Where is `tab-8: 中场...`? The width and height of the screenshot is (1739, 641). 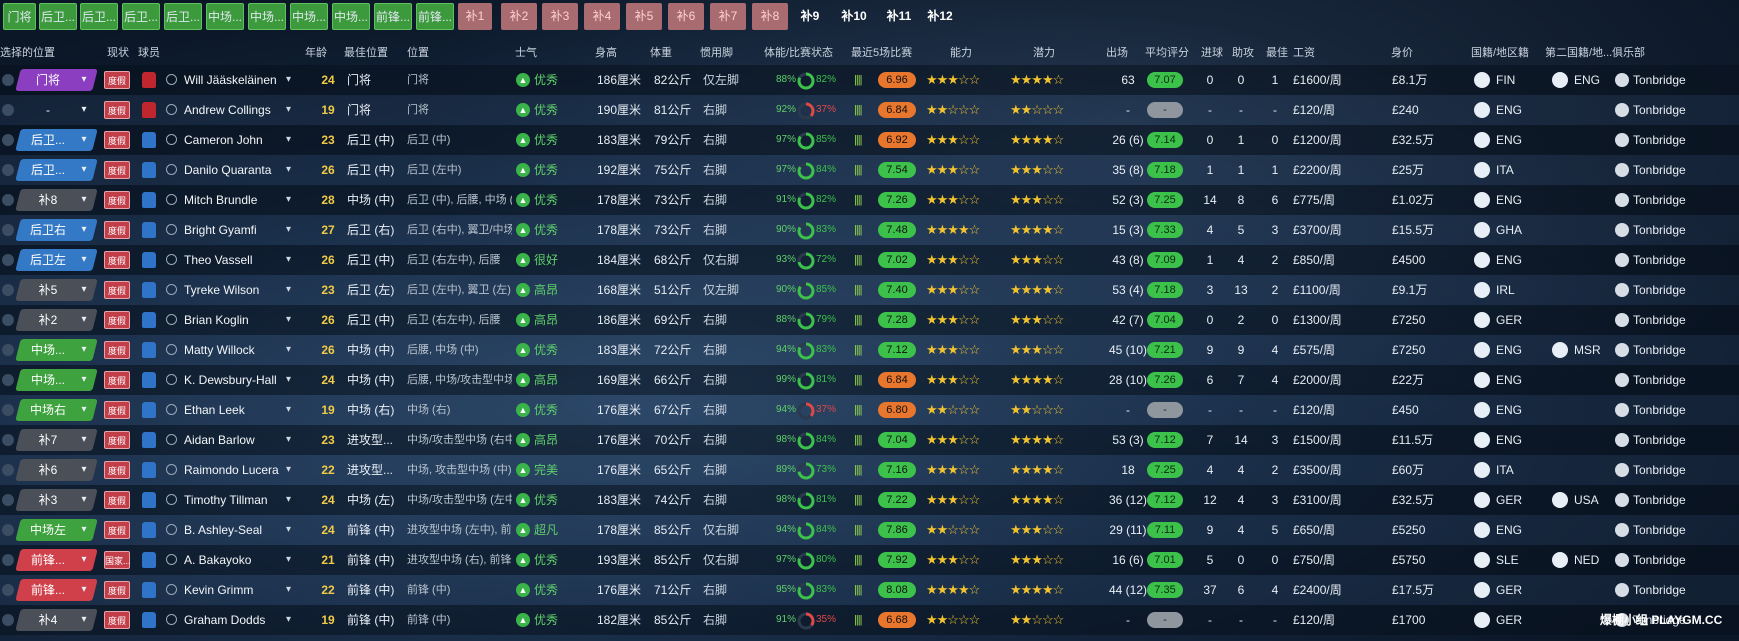
tab-8: 中场... is located at coordinates (309, 16).